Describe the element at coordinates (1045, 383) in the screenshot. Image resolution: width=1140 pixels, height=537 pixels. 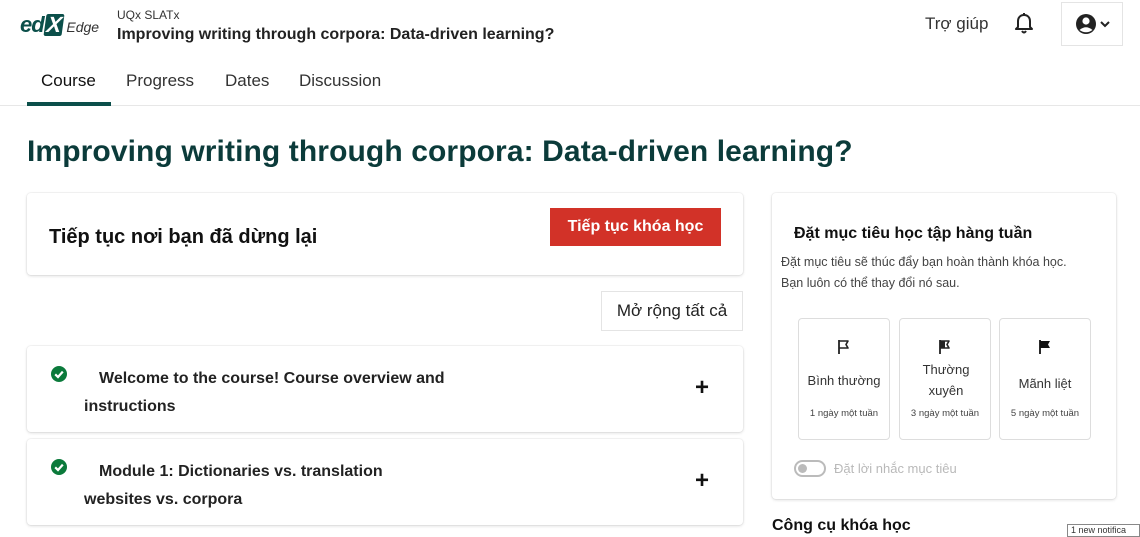
I see `goal-option-label: Mãnh liệt` at that location.